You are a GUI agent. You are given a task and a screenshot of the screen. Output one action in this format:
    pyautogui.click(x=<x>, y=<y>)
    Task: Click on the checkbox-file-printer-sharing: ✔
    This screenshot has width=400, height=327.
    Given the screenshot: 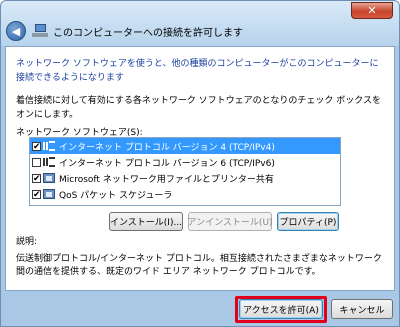 What is the action you would take?
    pyautogui.click(x=36, y=178)
    